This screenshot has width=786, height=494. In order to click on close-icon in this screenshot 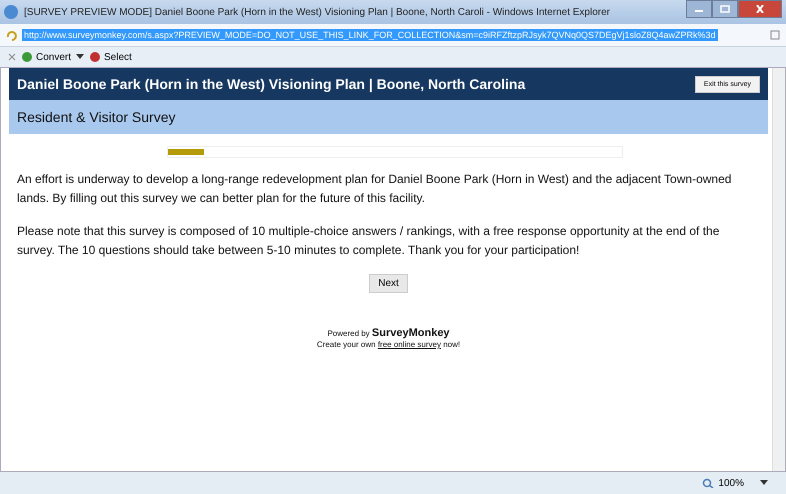, I will do `click(760, 9)`.